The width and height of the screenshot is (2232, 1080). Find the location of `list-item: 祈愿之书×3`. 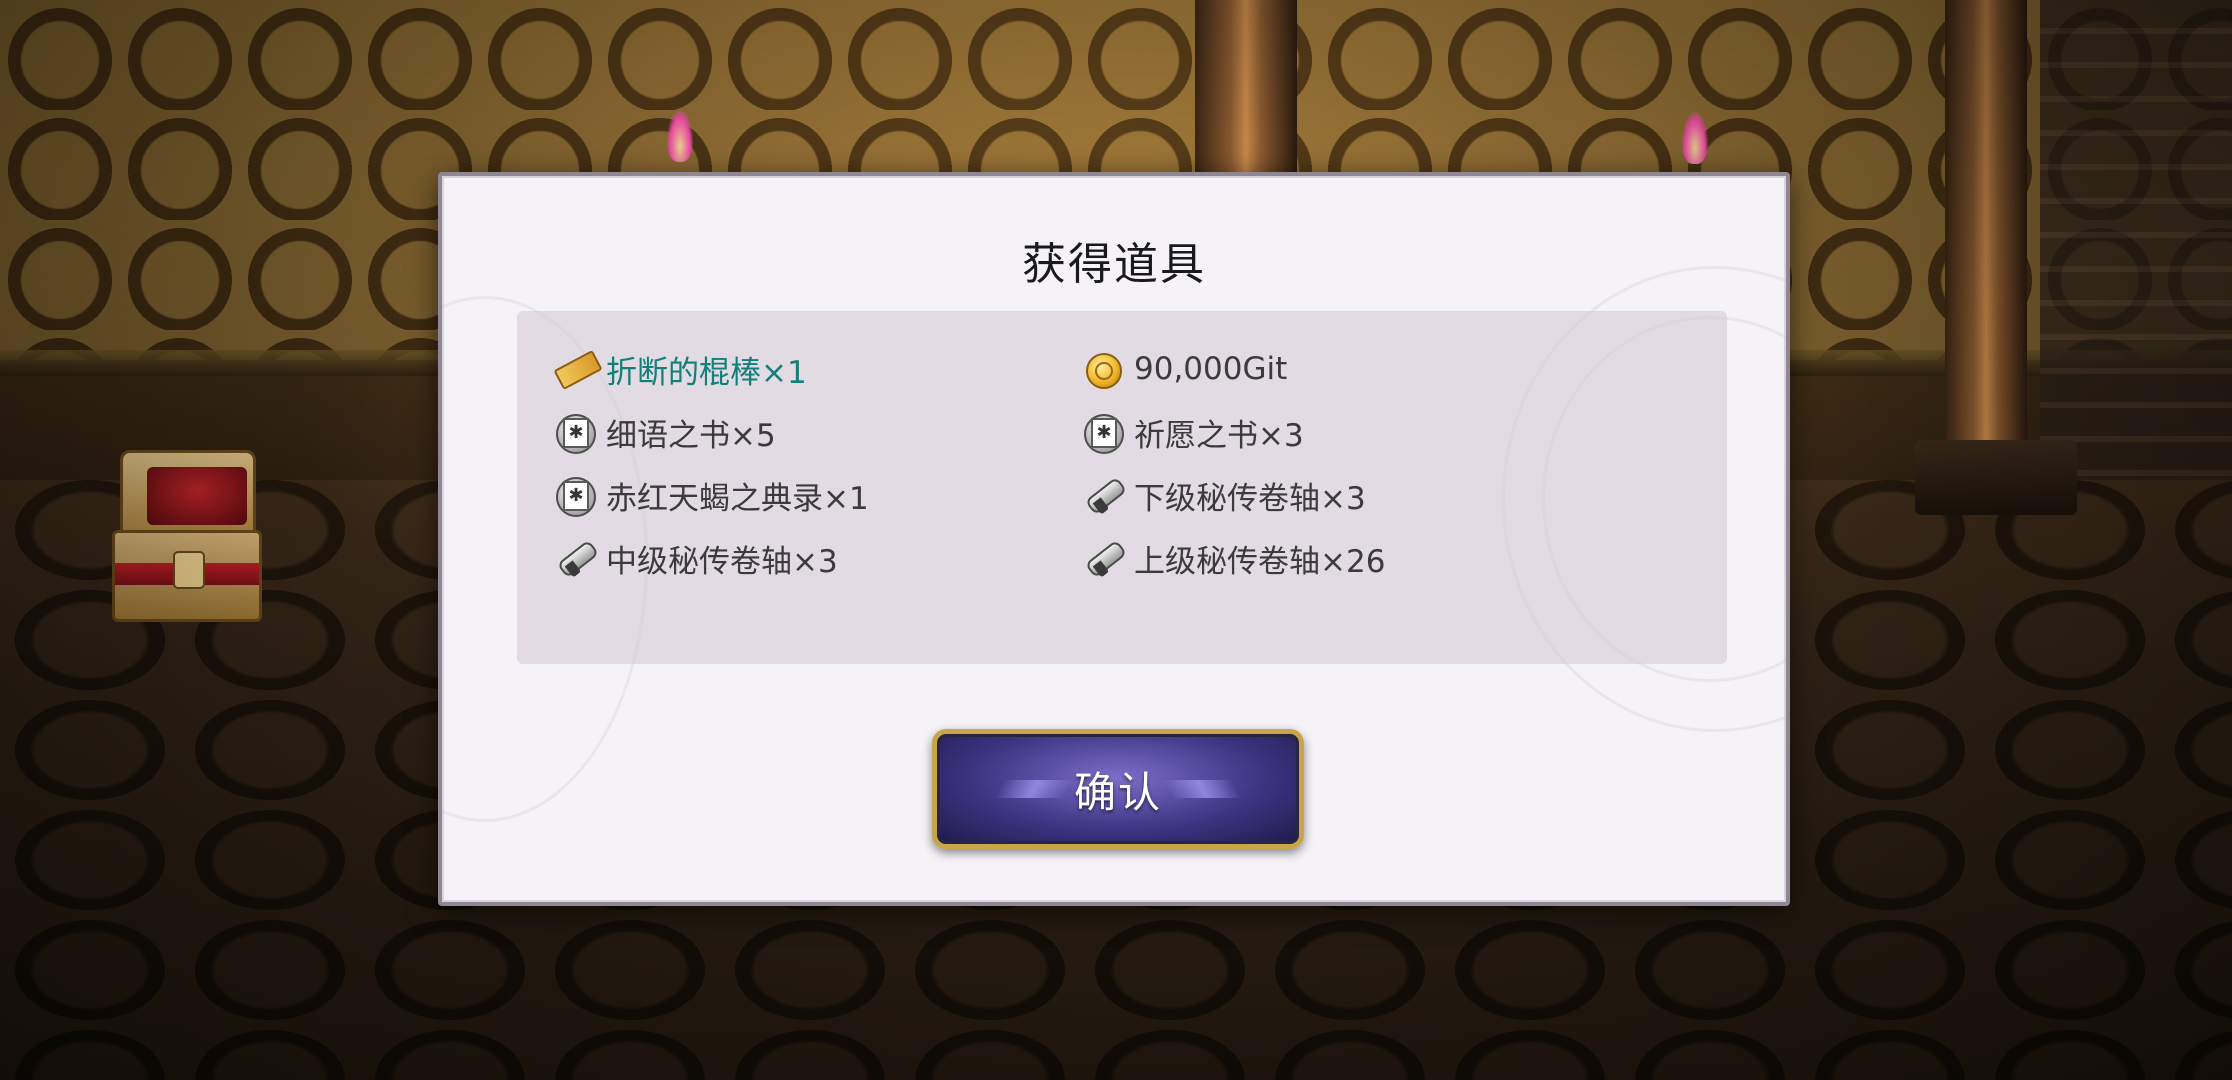

list-item: 祈愿之书×3 is located at coordinates (1192, 432).